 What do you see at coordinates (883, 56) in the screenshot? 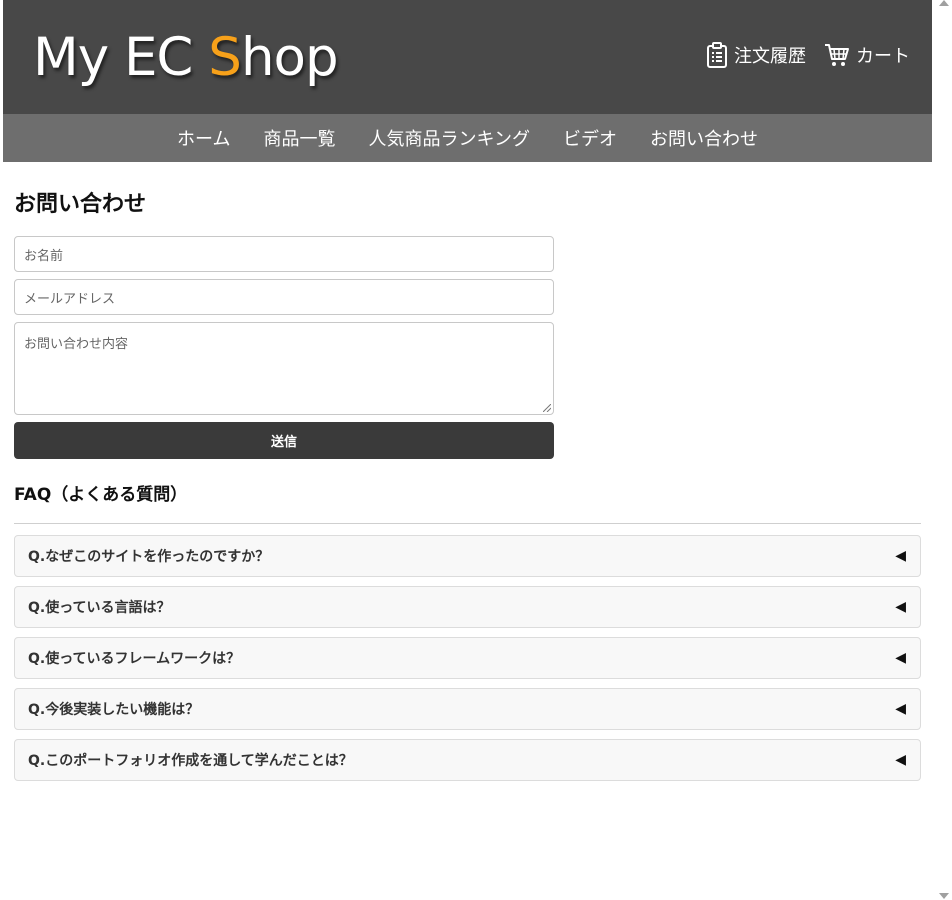
I see `cart-label: カート` at bounding box center [883, 56].